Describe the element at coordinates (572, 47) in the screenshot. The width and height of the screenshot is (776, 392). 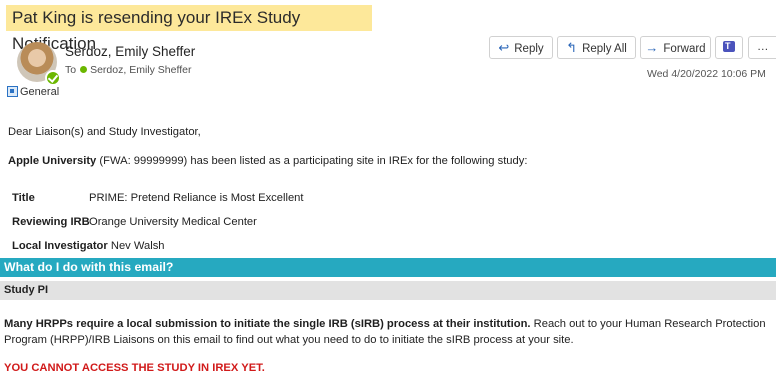
I see `reply-all-icon: ↰` at that location.